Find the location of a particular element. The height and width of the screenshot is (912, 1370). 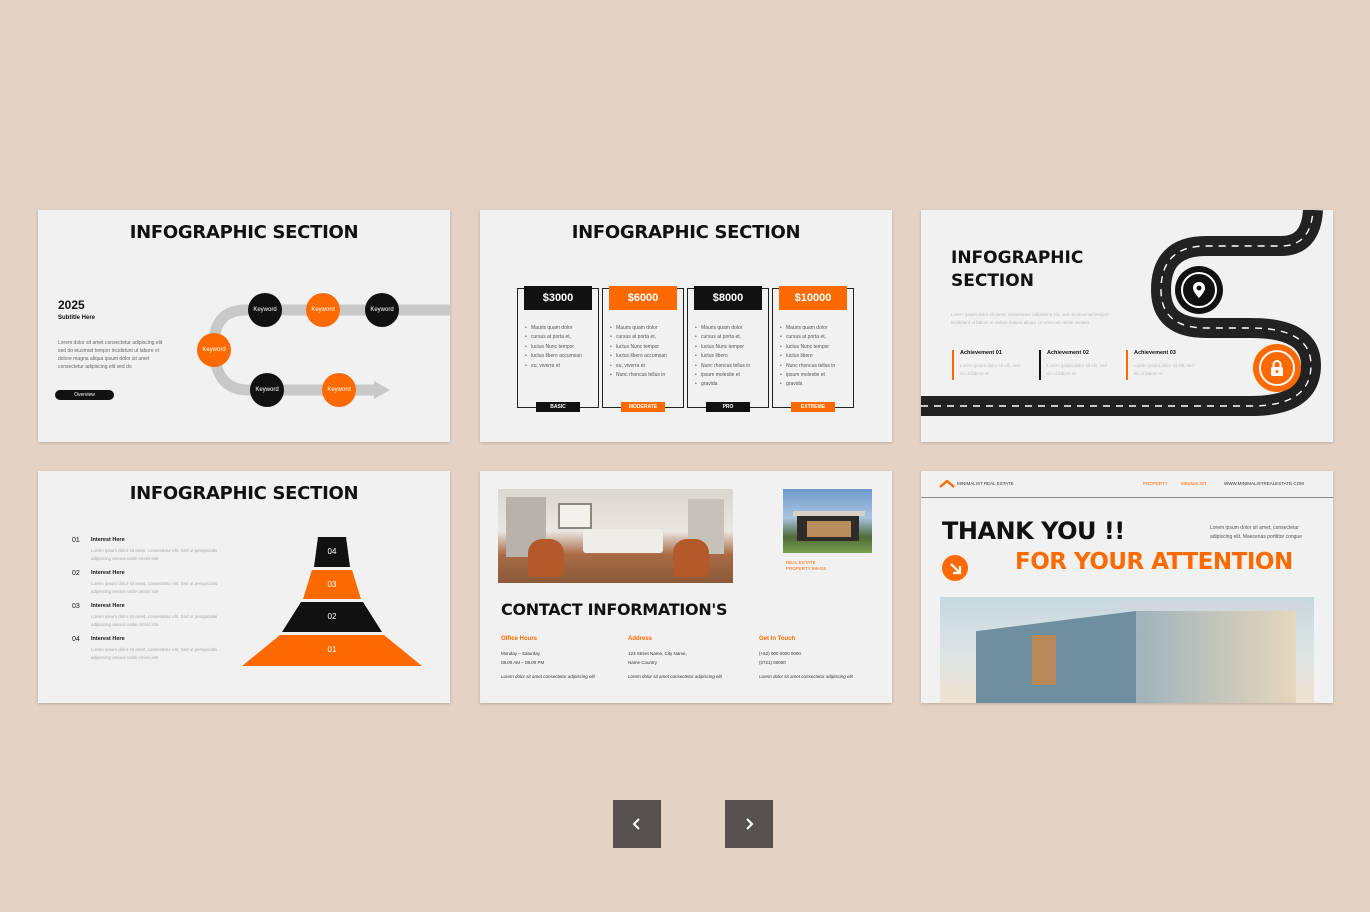

contact-heading: Address is located at coordinates (640, 639).